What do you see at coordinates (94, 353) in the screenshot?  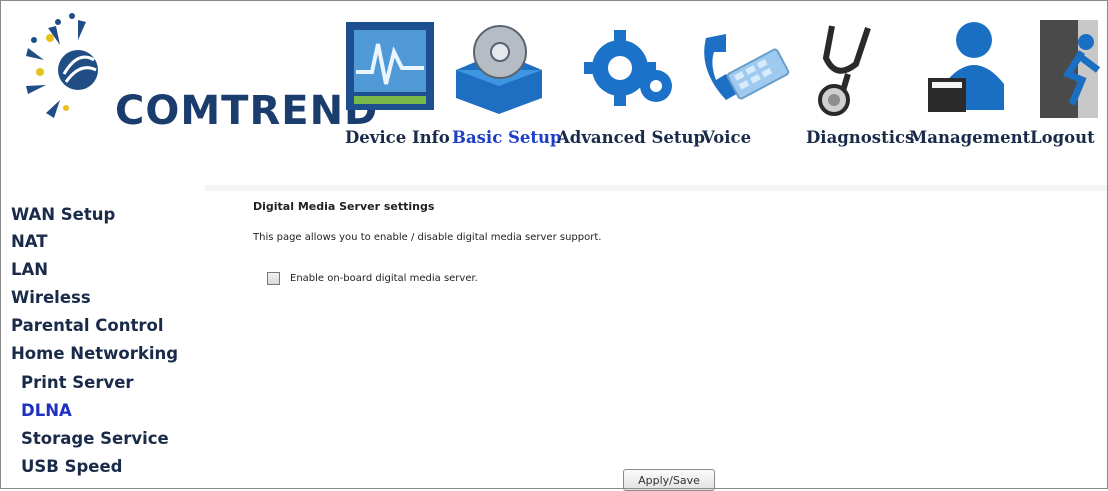 I see `sidebar-item-home-networking: Home Networking` at bounding box center [94, 353].